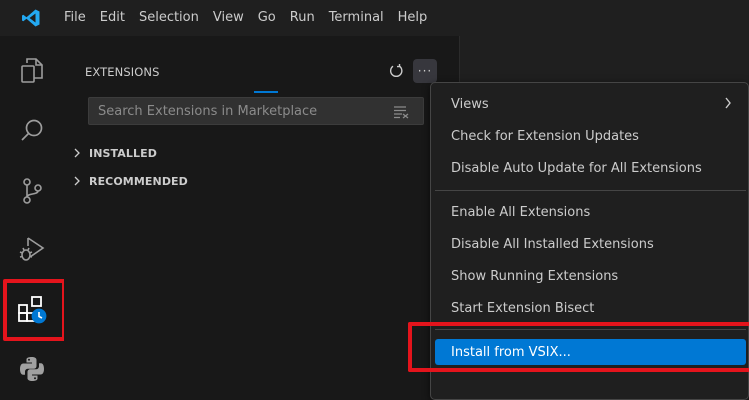 This screenshot has width=749, height=400. What do you see at coordinates (138, 181) in the screenshot?
I see `section-label: RECOMMENDED` at bounding box center [138, 181].